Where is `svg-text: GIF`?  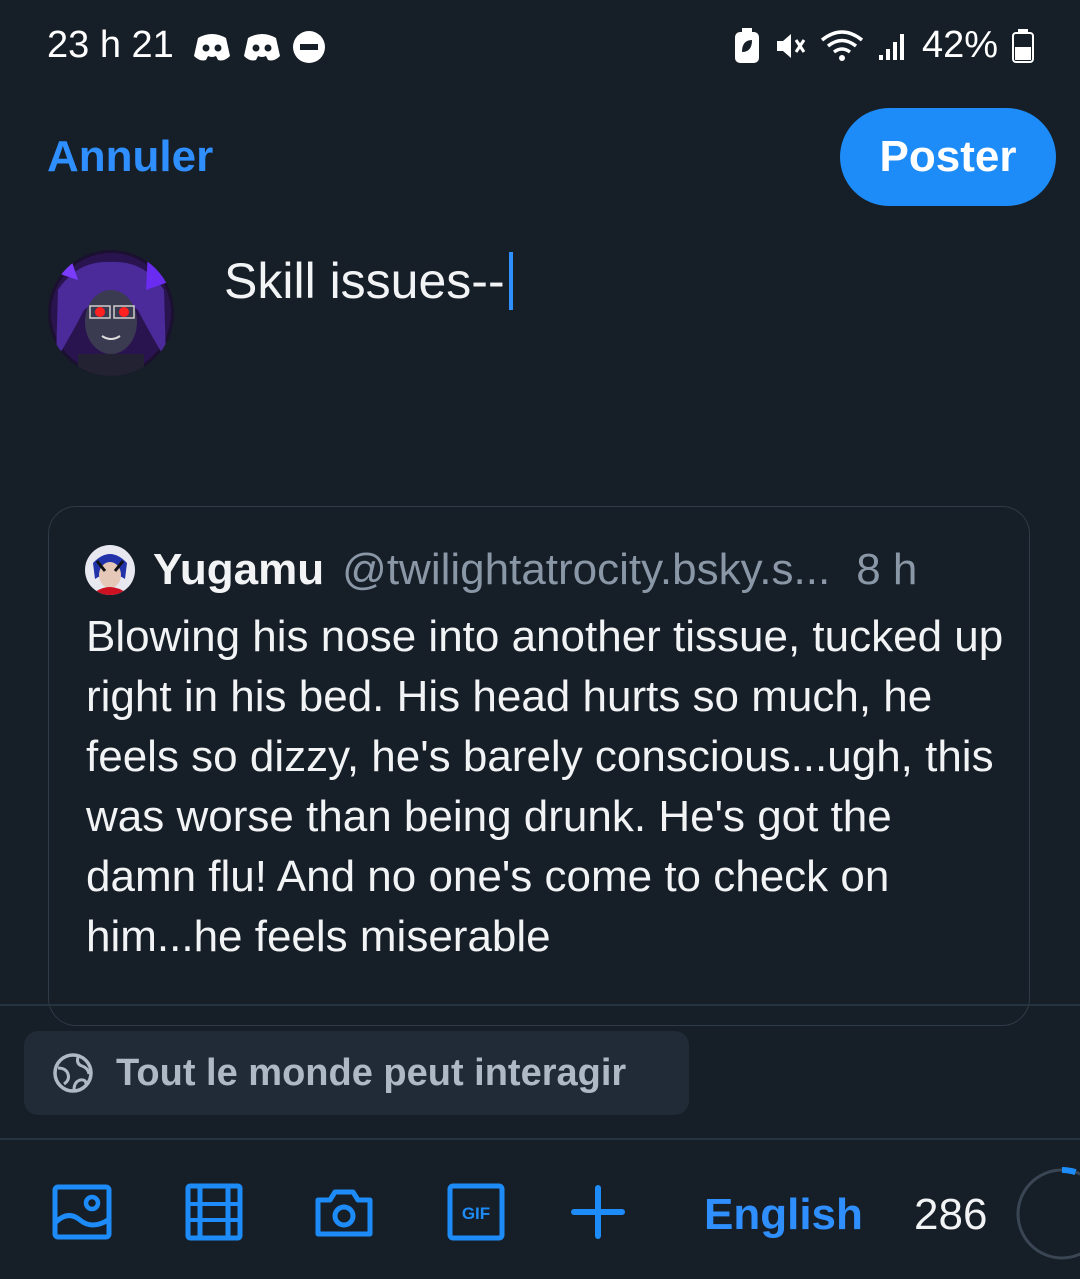
svg-text: GIF is located at coordinates (476, 1213).